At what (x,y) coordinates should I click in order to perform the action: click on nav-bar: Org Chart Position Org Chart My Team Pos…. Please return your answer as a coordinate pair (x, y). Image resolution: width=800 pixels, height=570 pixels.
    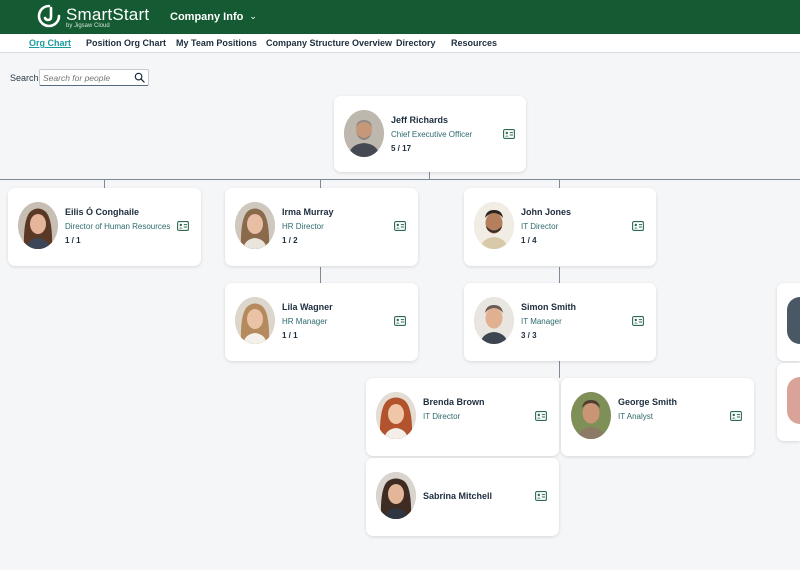
    Looking at the image, I should click on (400, 43).